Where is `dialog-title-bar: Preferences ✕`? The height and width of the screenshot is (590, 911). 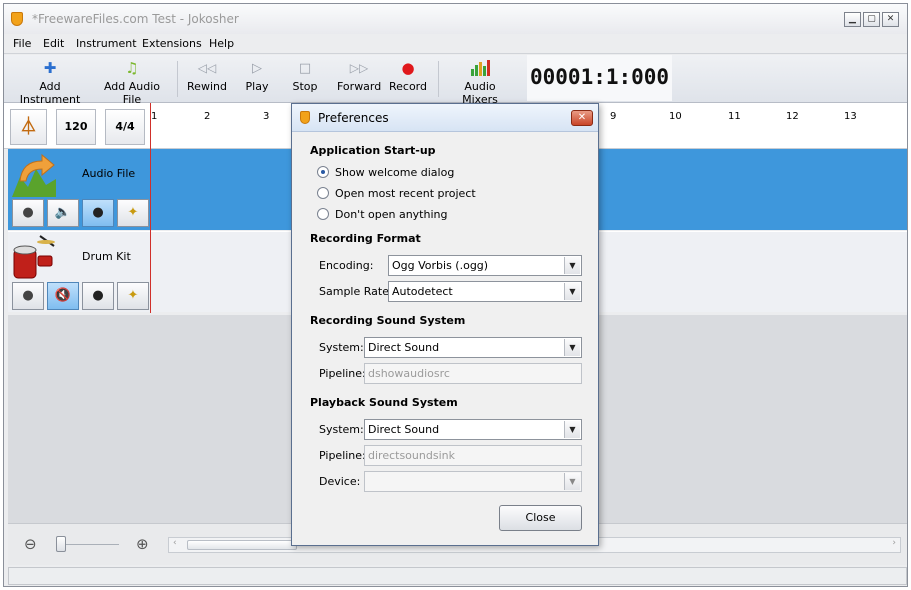
dialog-title-bar: Preferences ✕ is located at coordinates (445, 118).